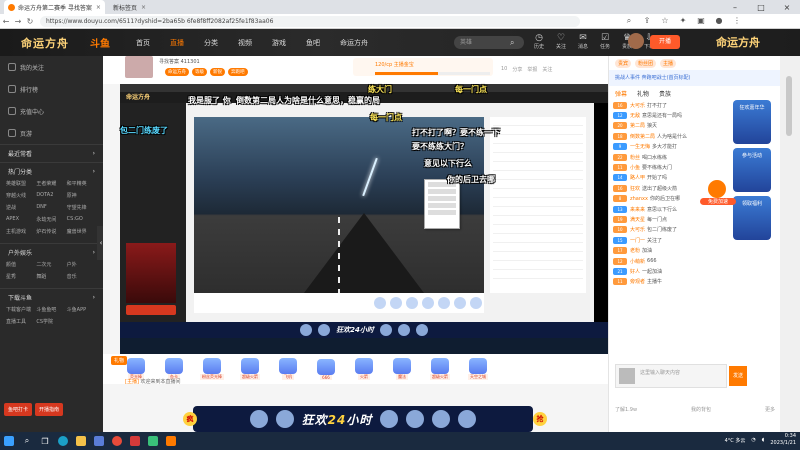  I want to click on search-icon: ⌕, so click(512, 43).